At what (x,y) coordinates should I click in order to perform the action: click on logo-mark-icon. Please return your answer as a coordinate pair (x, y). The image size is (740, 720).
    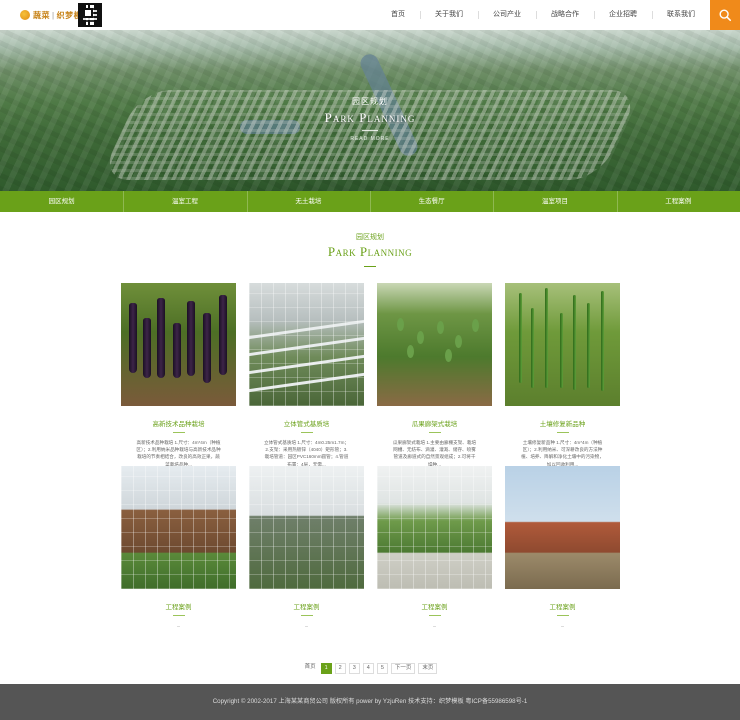
    Looking at the image, I should click on (25, 15).